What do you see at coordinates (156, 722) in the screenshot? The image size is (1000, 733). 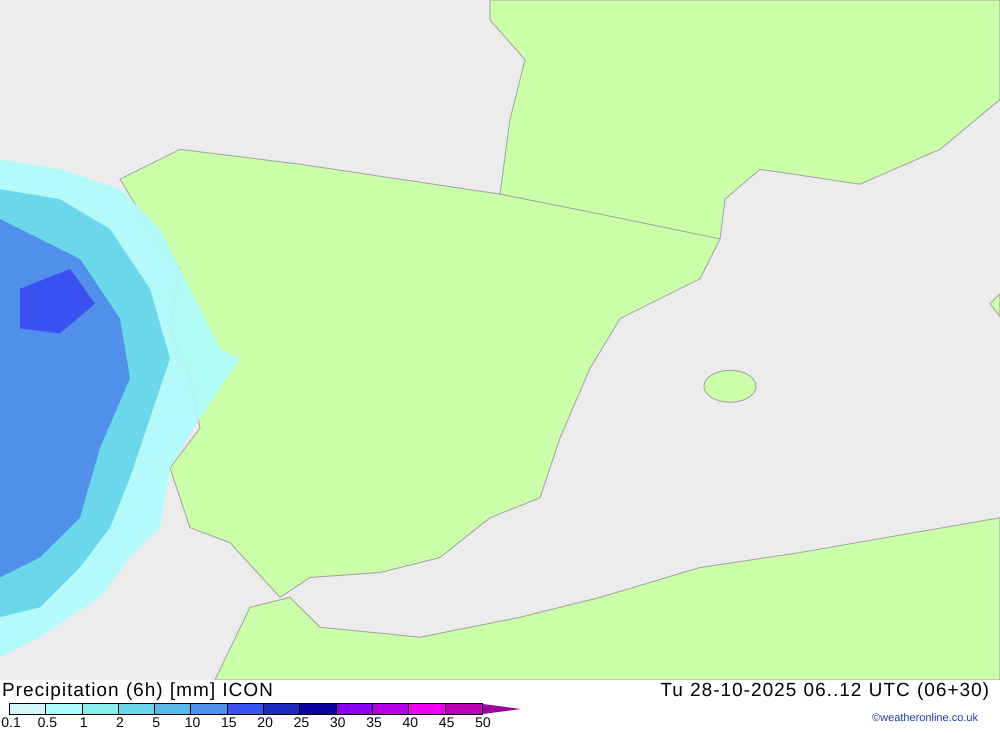 I see `scale-label: 5` at bounding box center [156, 722].